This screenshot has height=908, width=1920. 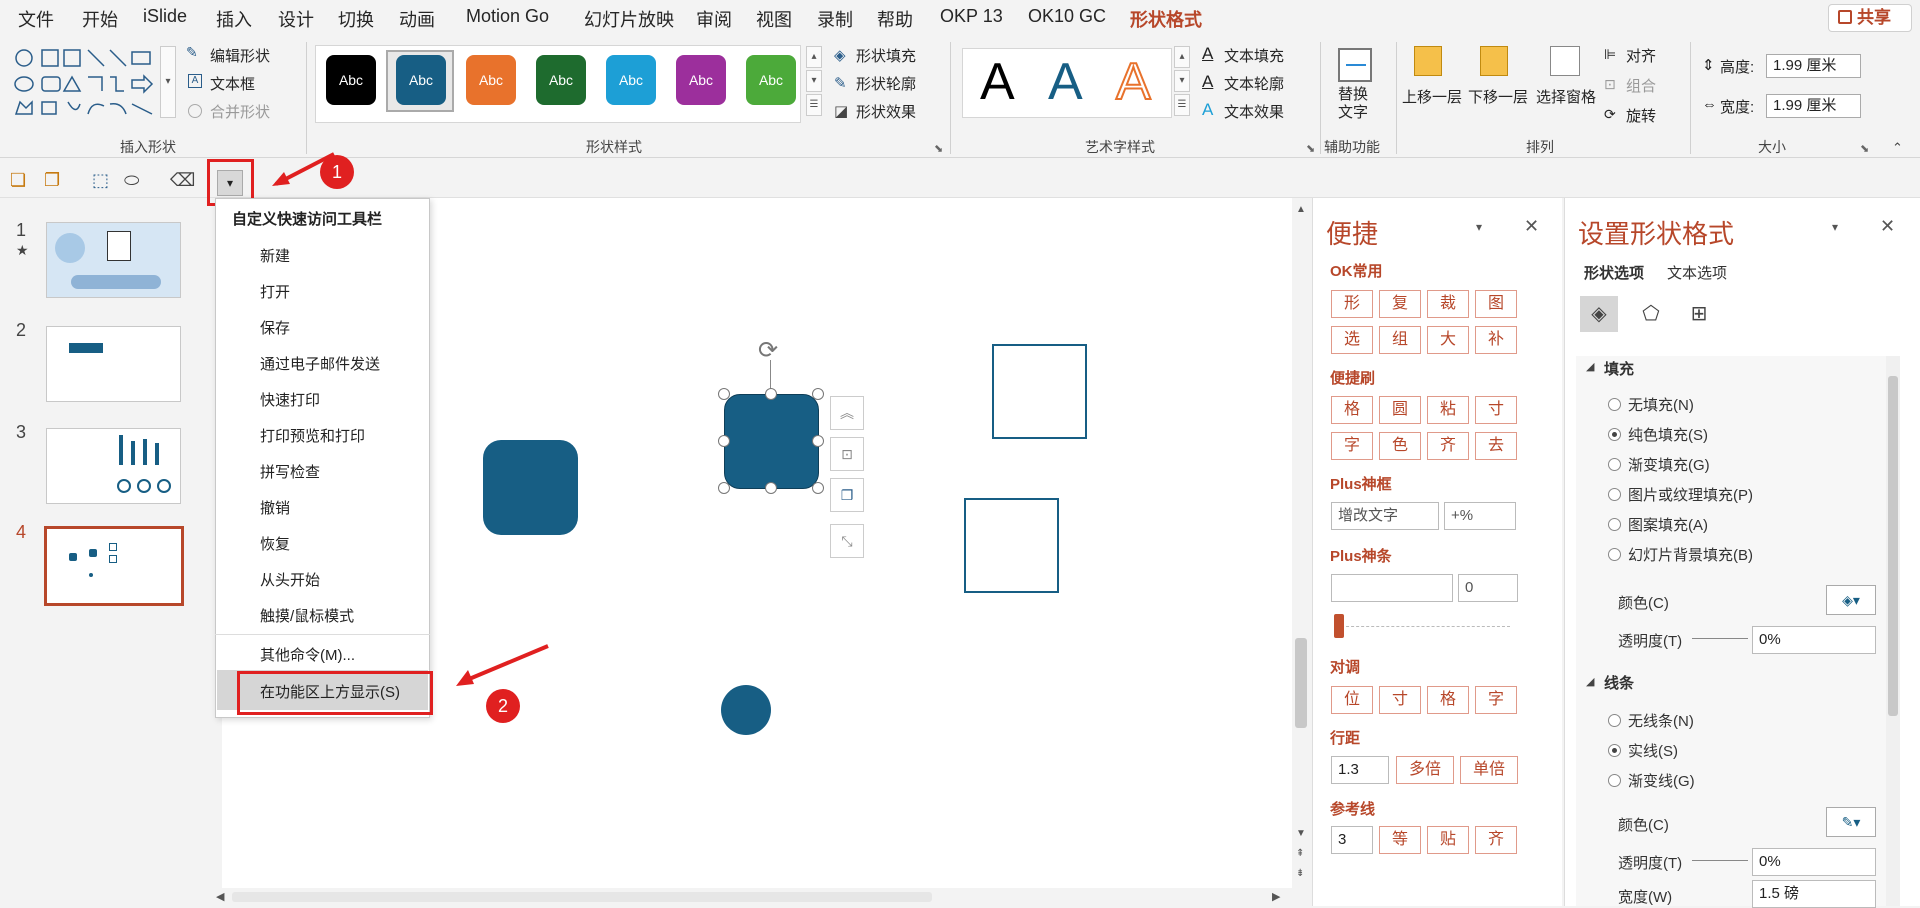 I want to click on tab-review: 审阅, so click(x=714, y=19).